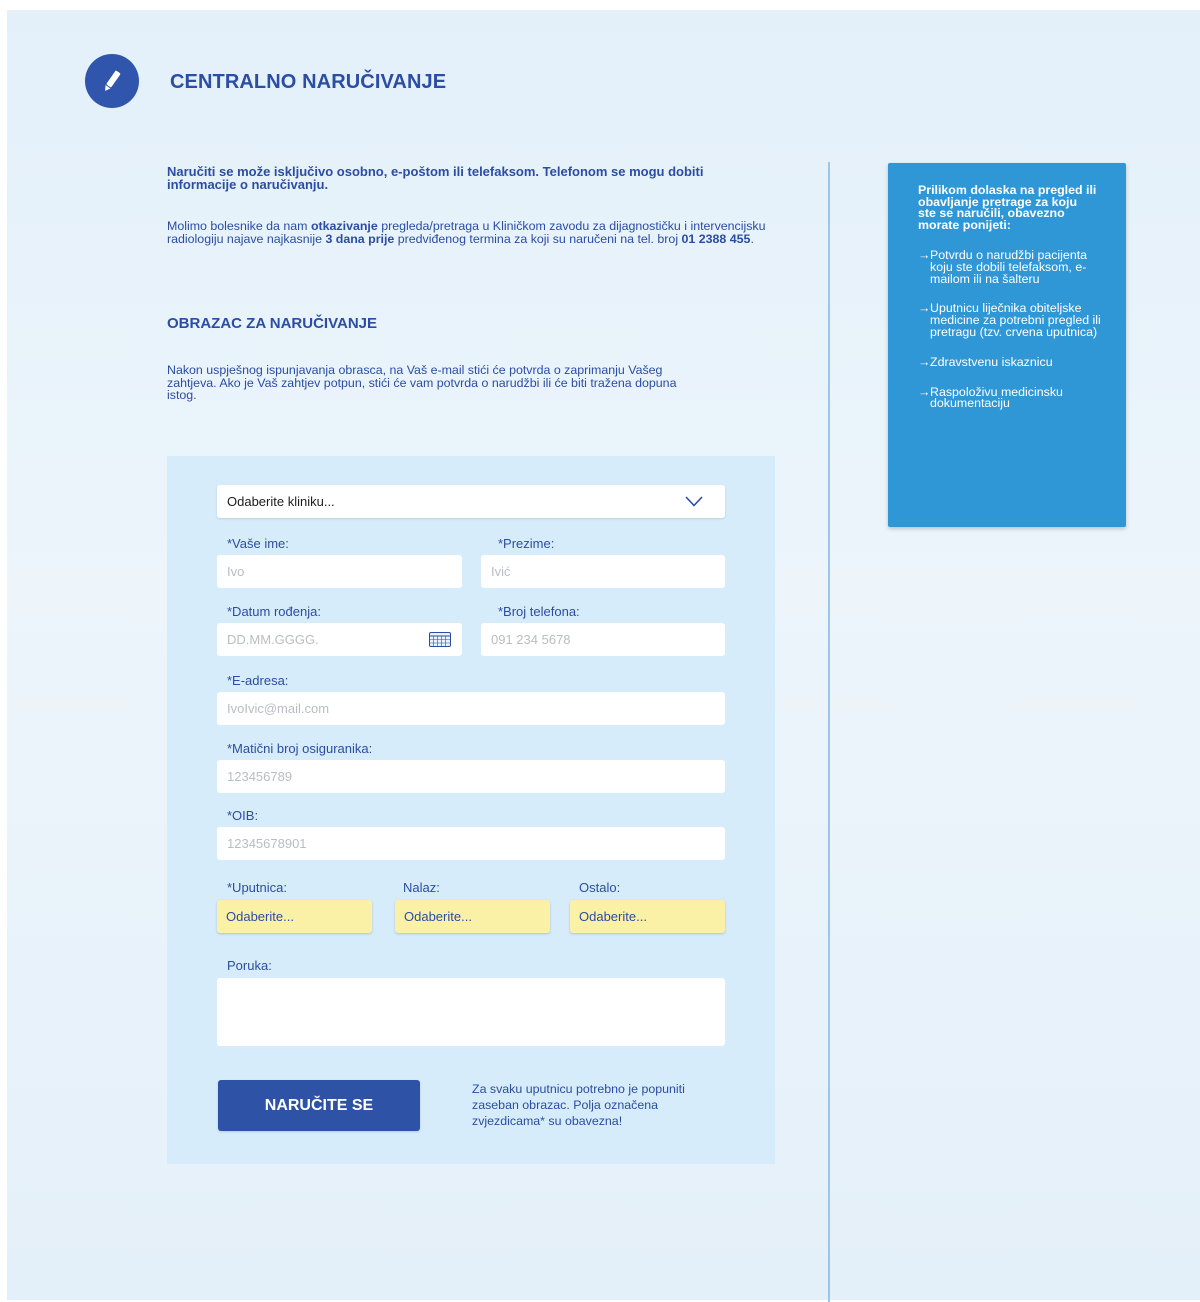 The height and width of the screenshot is (1302, 1200). What do you see at coordinates (829, 732) in the screenshot?
I see `column-divider` at bounding box center [829, 732].